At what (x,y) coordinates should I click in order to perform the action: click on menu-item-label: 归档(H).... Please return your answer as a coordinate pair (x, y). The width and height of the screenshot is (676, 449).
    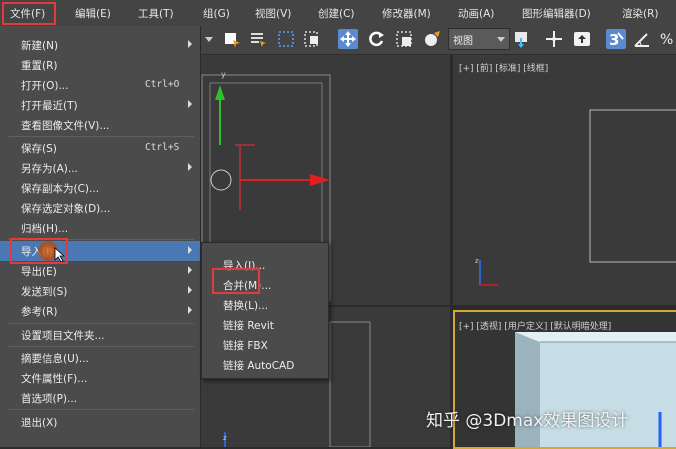
    Looking at the image, I should click on (45, 229).